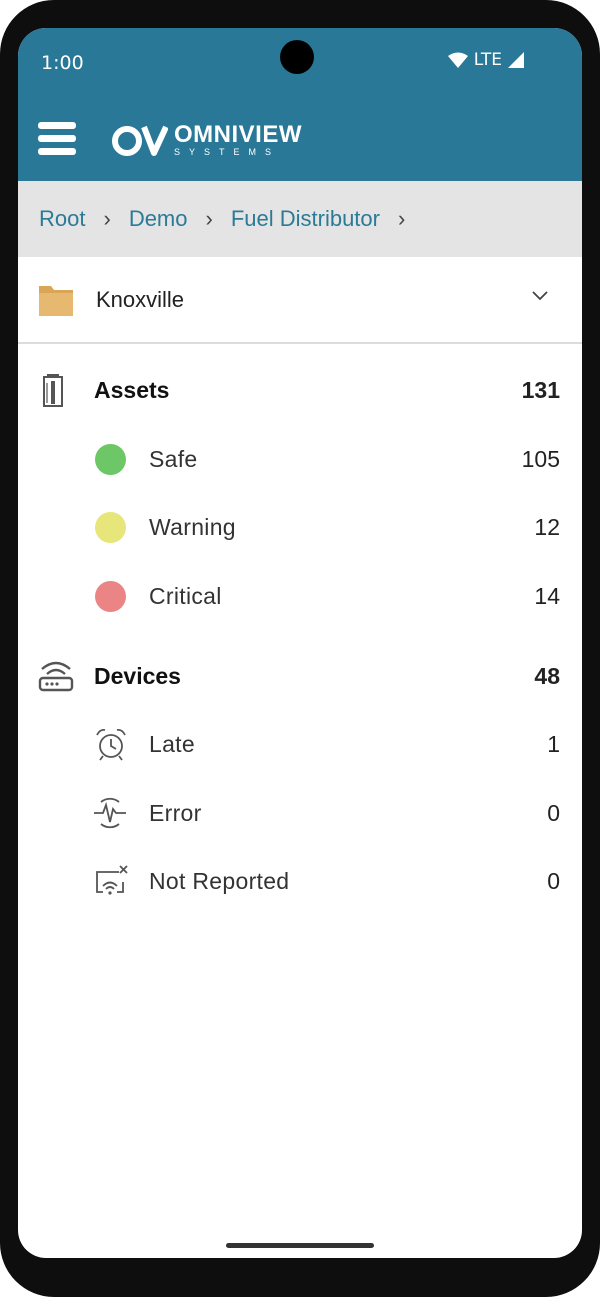  I want to click on home-indicator, so click(300, 1245).